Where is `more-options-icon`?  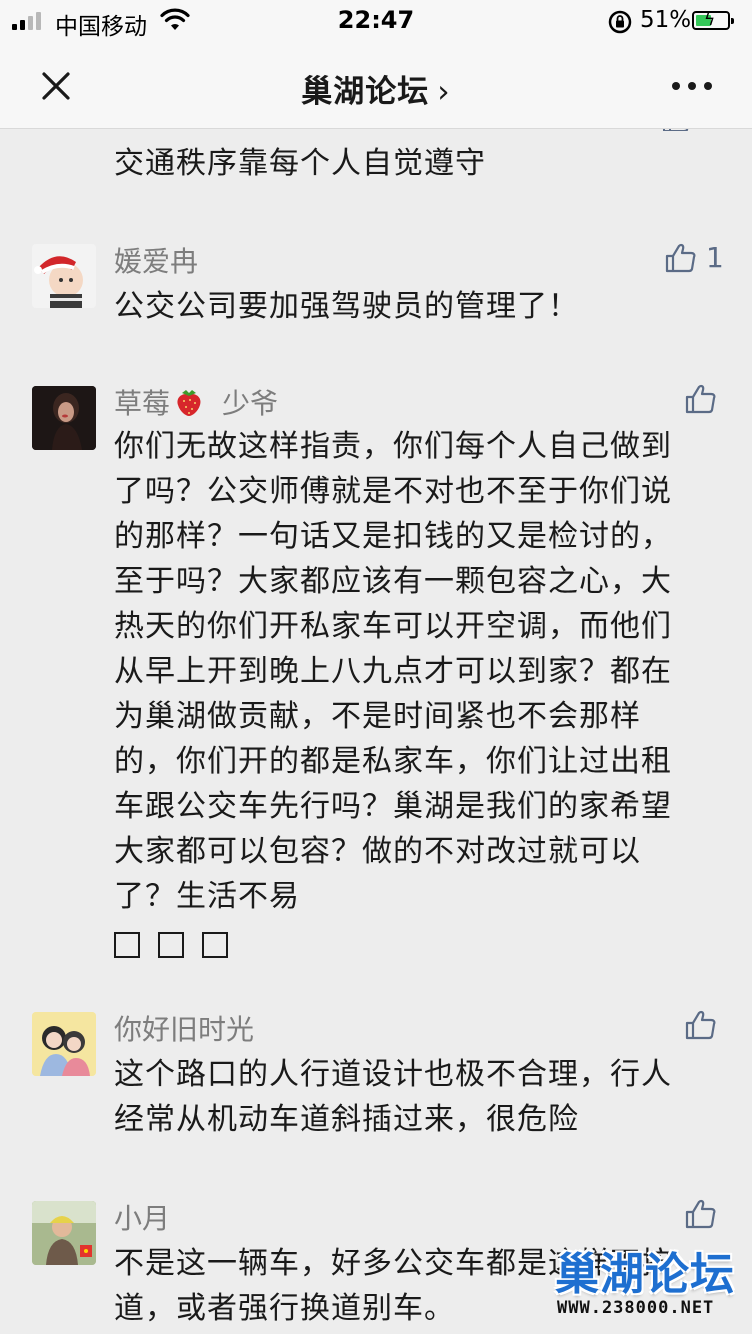
more-options-icon is located at coordinates (692, 86).